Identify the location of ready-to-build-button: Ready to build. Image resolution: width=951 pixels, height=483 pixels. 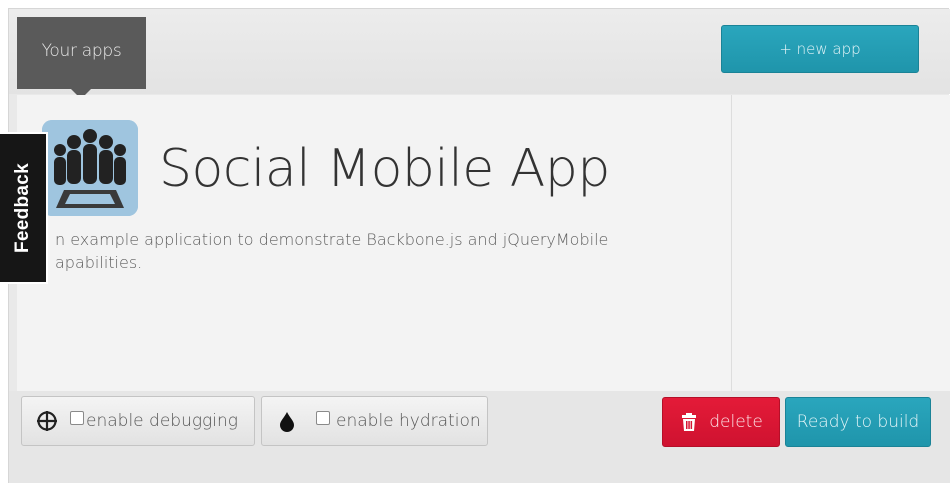
(858, 422).